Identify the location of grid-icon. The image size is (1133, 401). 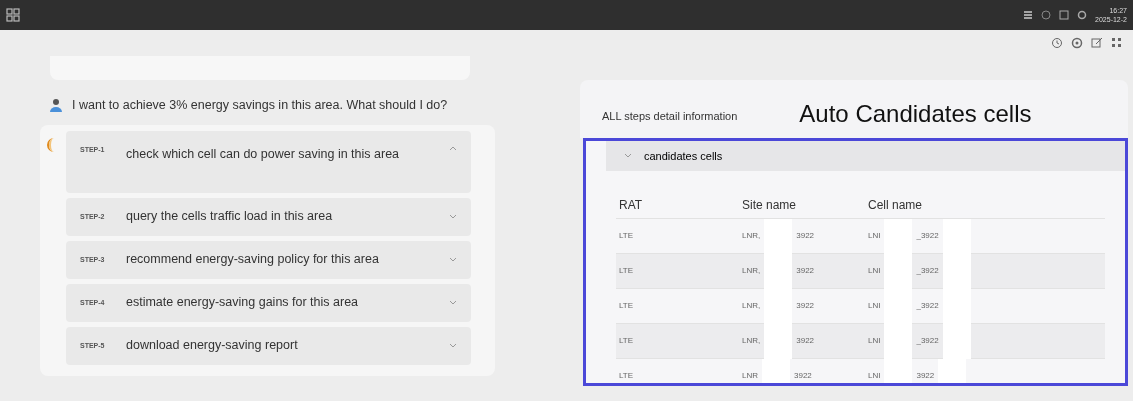
(1117, 43).